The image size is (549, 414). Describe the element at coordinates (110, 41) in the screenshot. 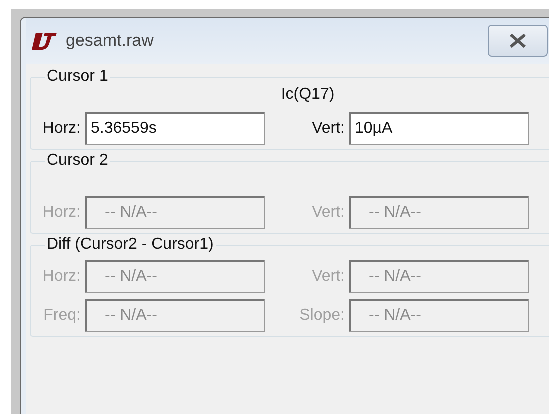

I see `window-title: gesamt.raw` at that location.